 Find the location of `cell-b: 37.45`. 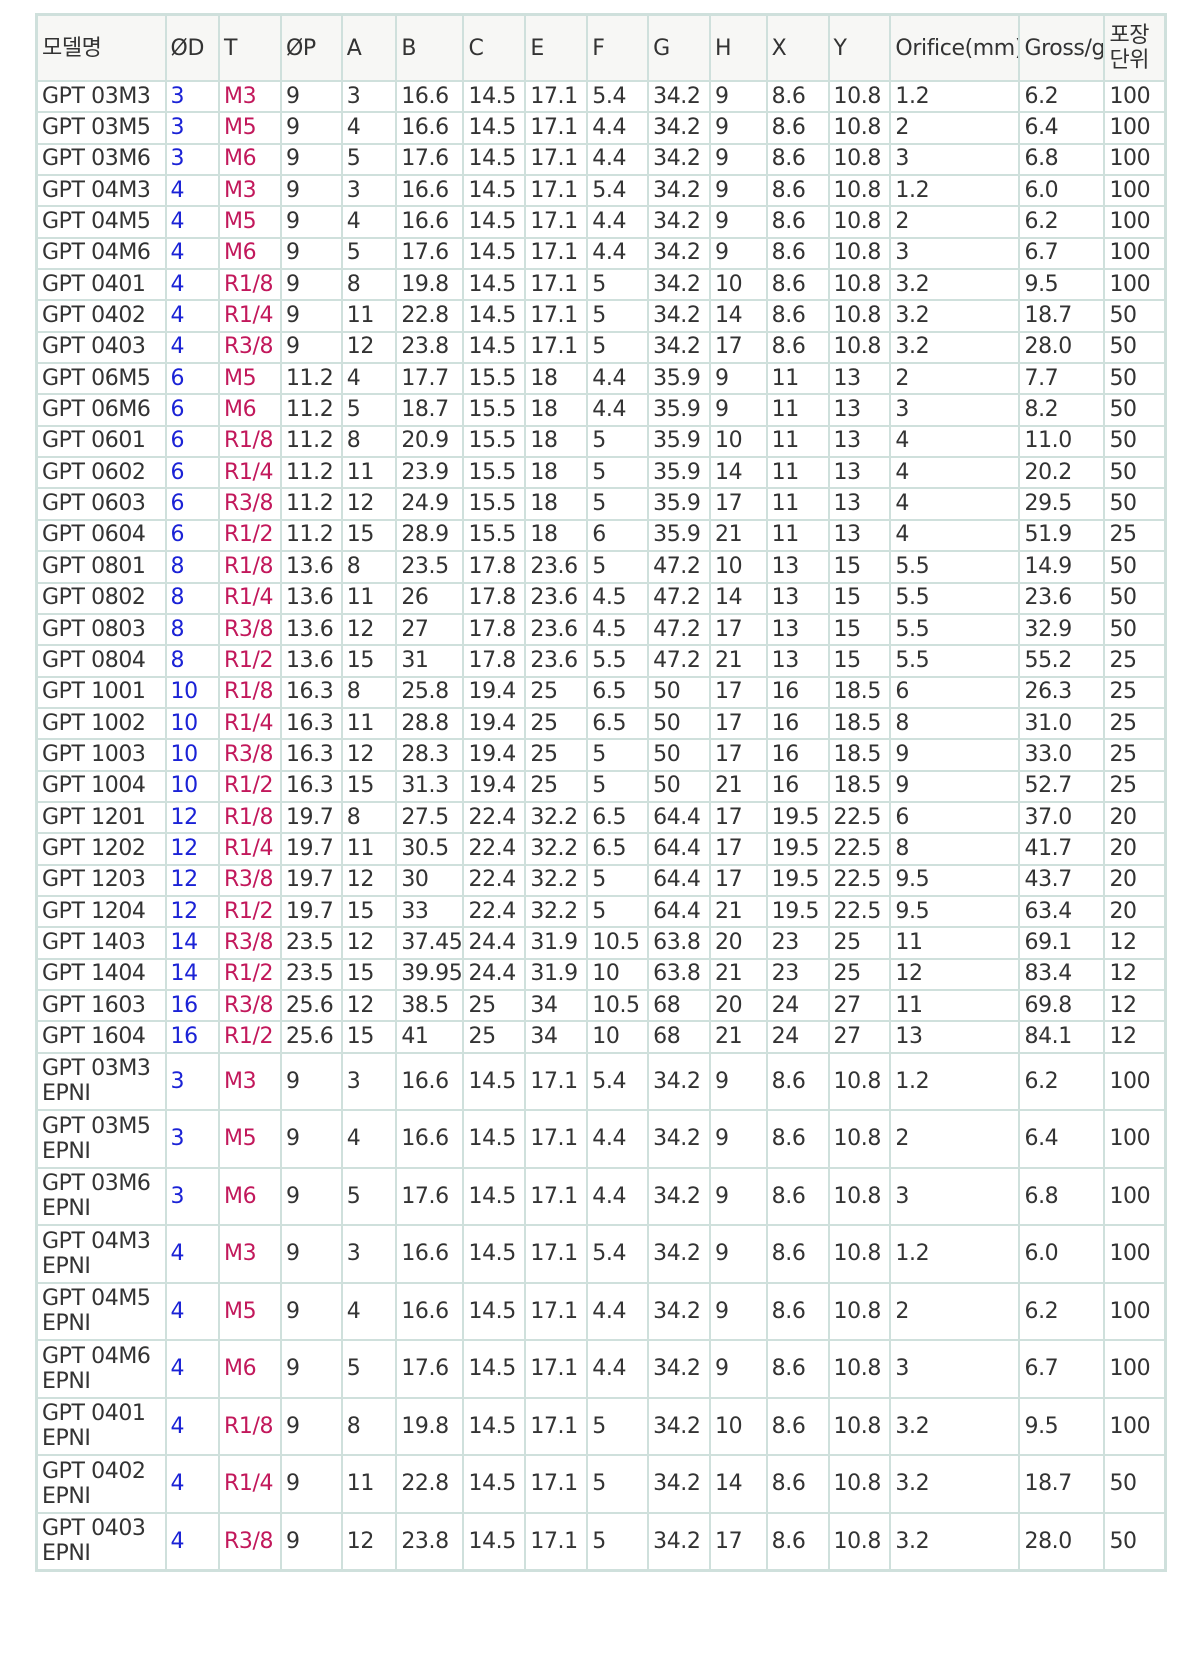

cell-b: 37.45 is located at coordinates (430, 943).